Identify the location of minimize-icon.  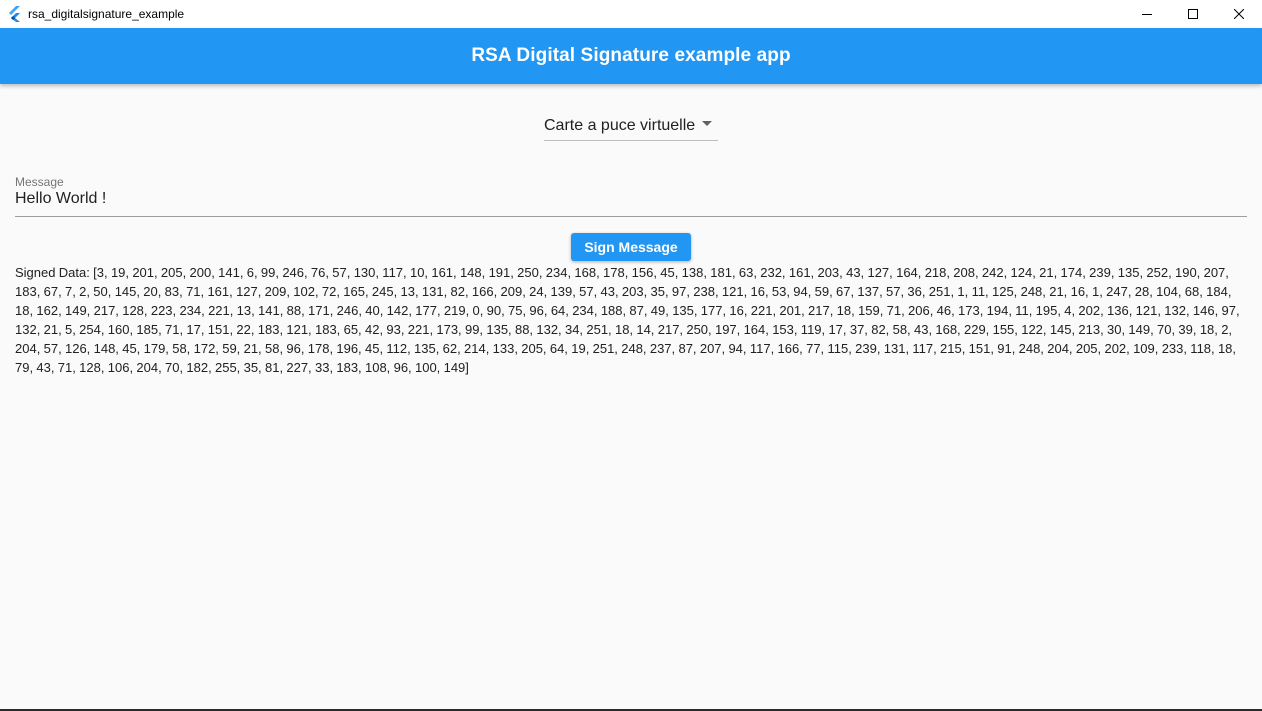
(1147, 14).